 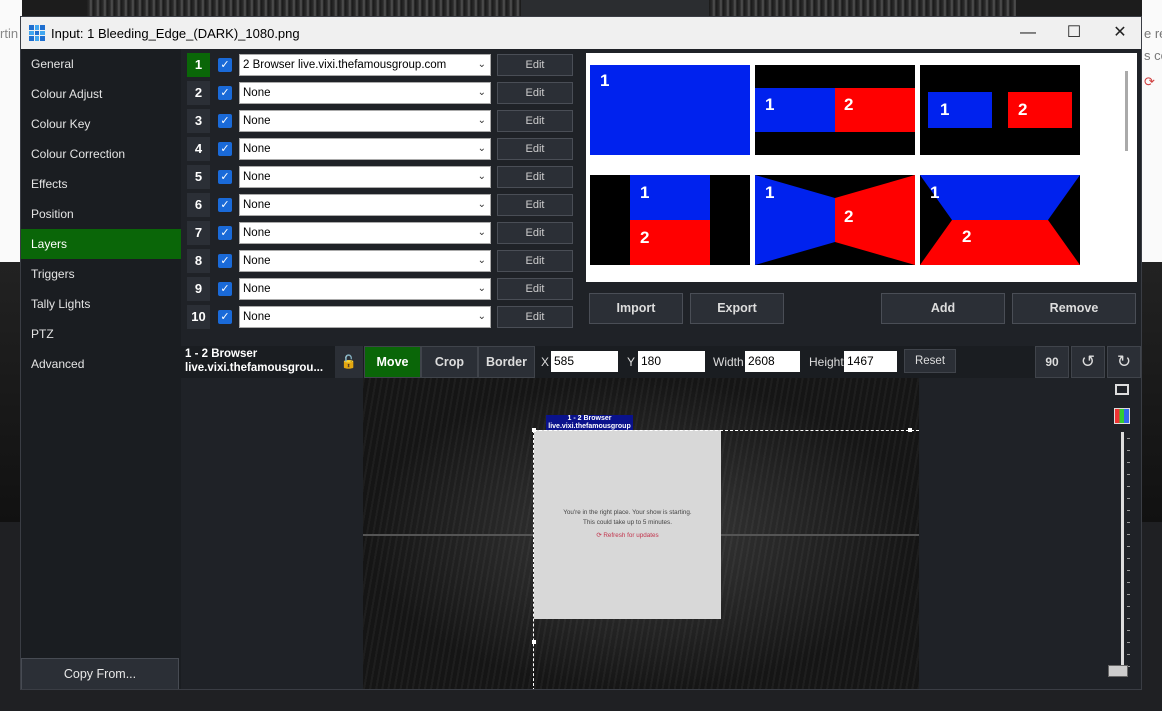 What do you see at coordinates (1052, 362) in the screenshot?
I see `rotate-90-button: 90` at bounding box center [1052, 362].